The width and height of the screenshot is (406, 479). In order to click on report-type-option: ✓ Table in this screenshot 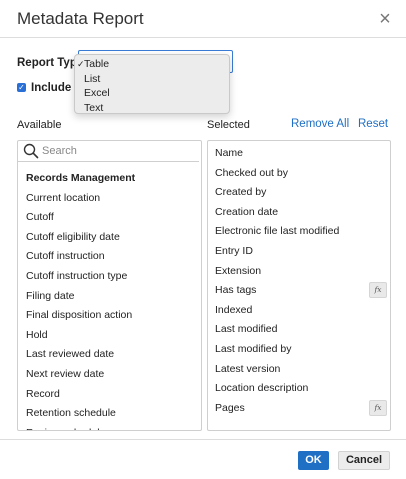, I will do `click(152, 64)`.